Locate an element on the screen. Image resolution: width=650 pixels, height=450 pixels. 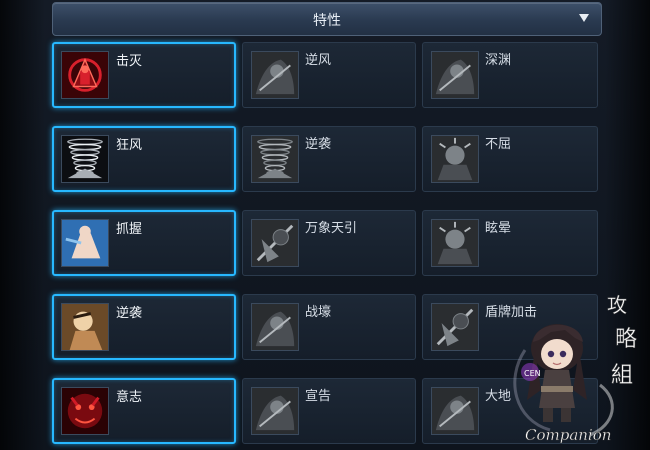
trait-label: 盾牌加击 is located at coordinates (511, 312).